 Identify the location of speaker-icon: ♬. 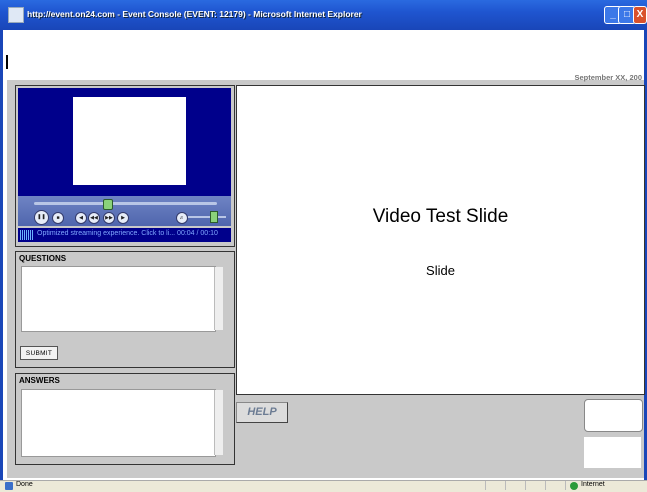
(182, 218).